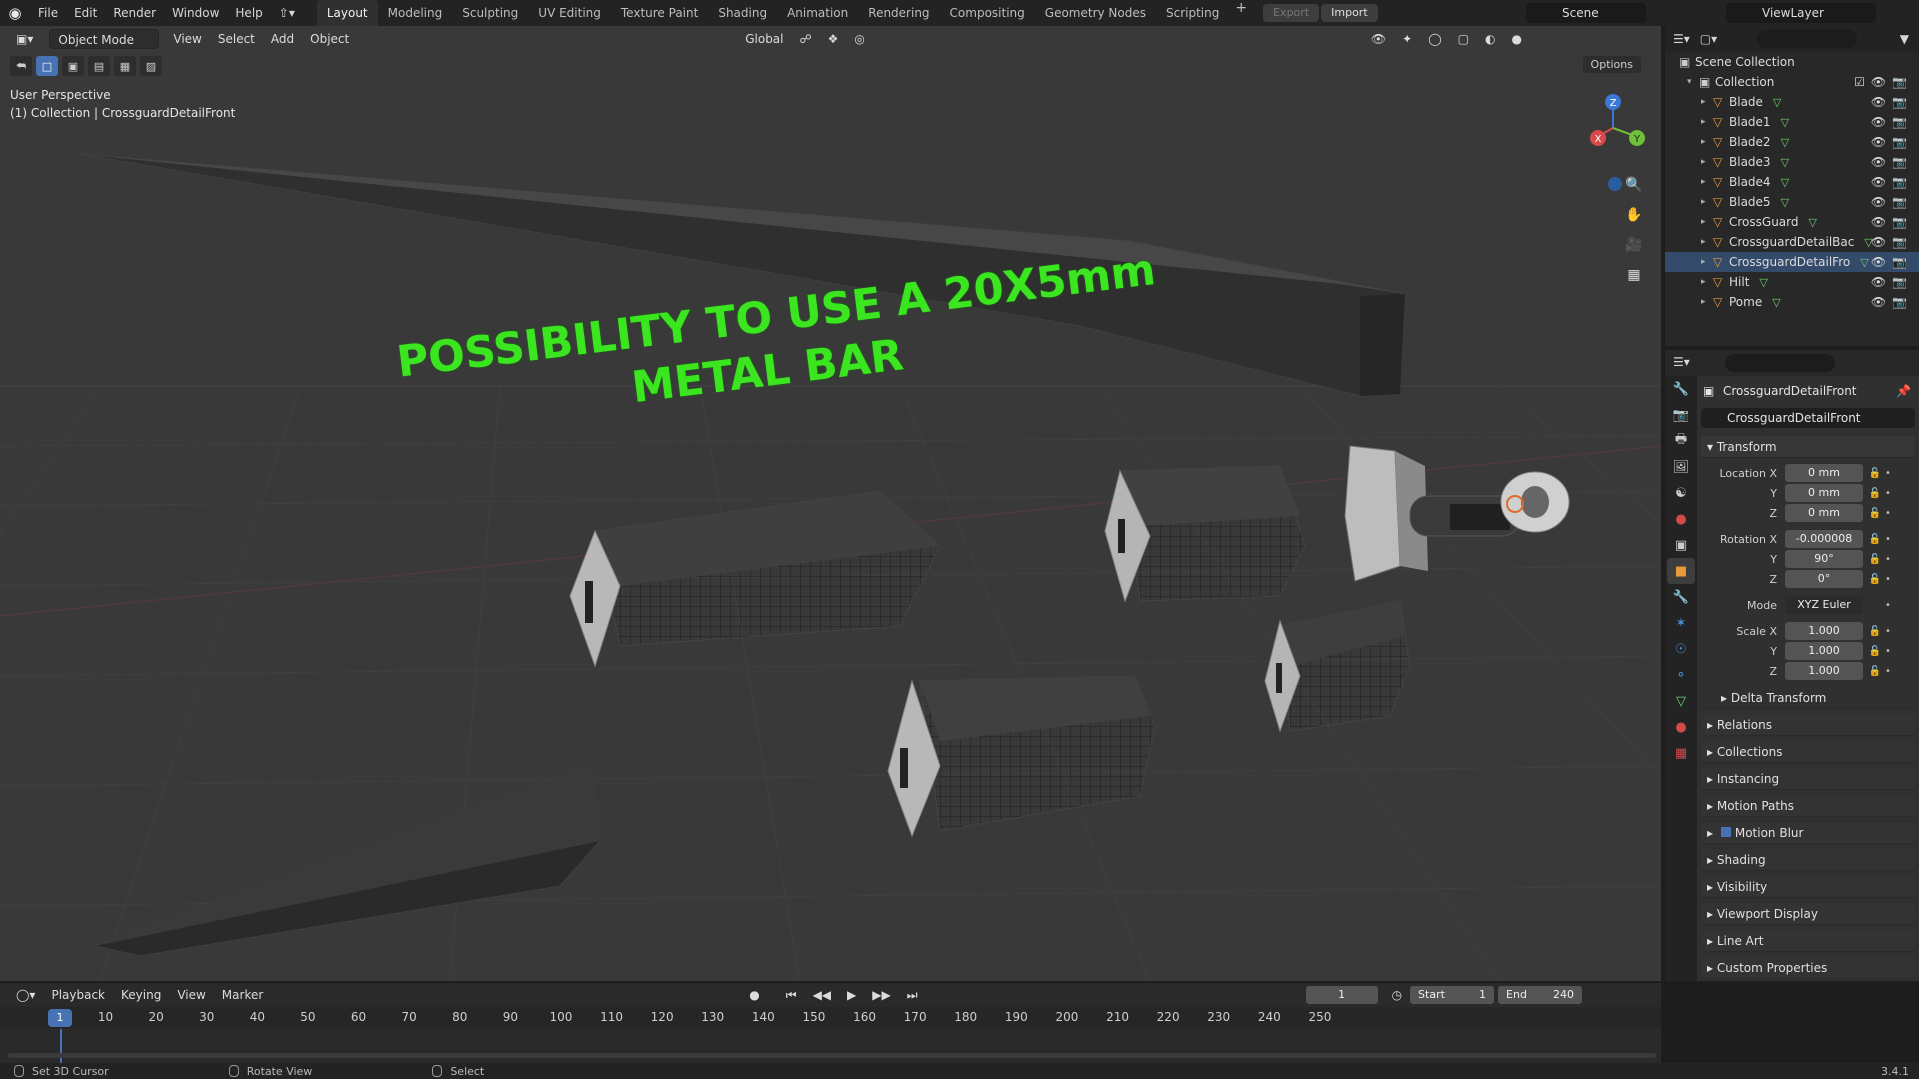 Image resolution: width=1919 pixels, height=1079 pixels. Describe the element at coordinates (1904, 39) in the screenshot. I see `filter-icon: ▼` at that location.